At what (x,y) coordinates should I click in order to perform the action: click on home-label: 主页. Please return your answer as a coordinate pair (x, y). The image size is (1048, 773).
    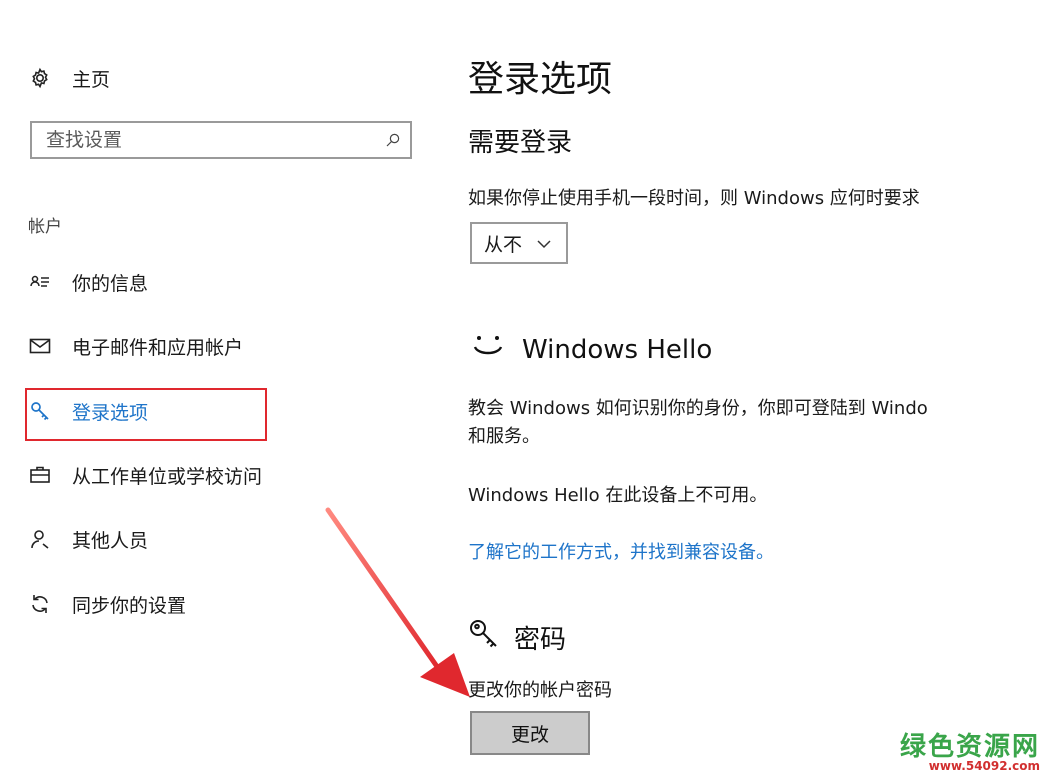
    Looking at the image, I should click on (91, 79).